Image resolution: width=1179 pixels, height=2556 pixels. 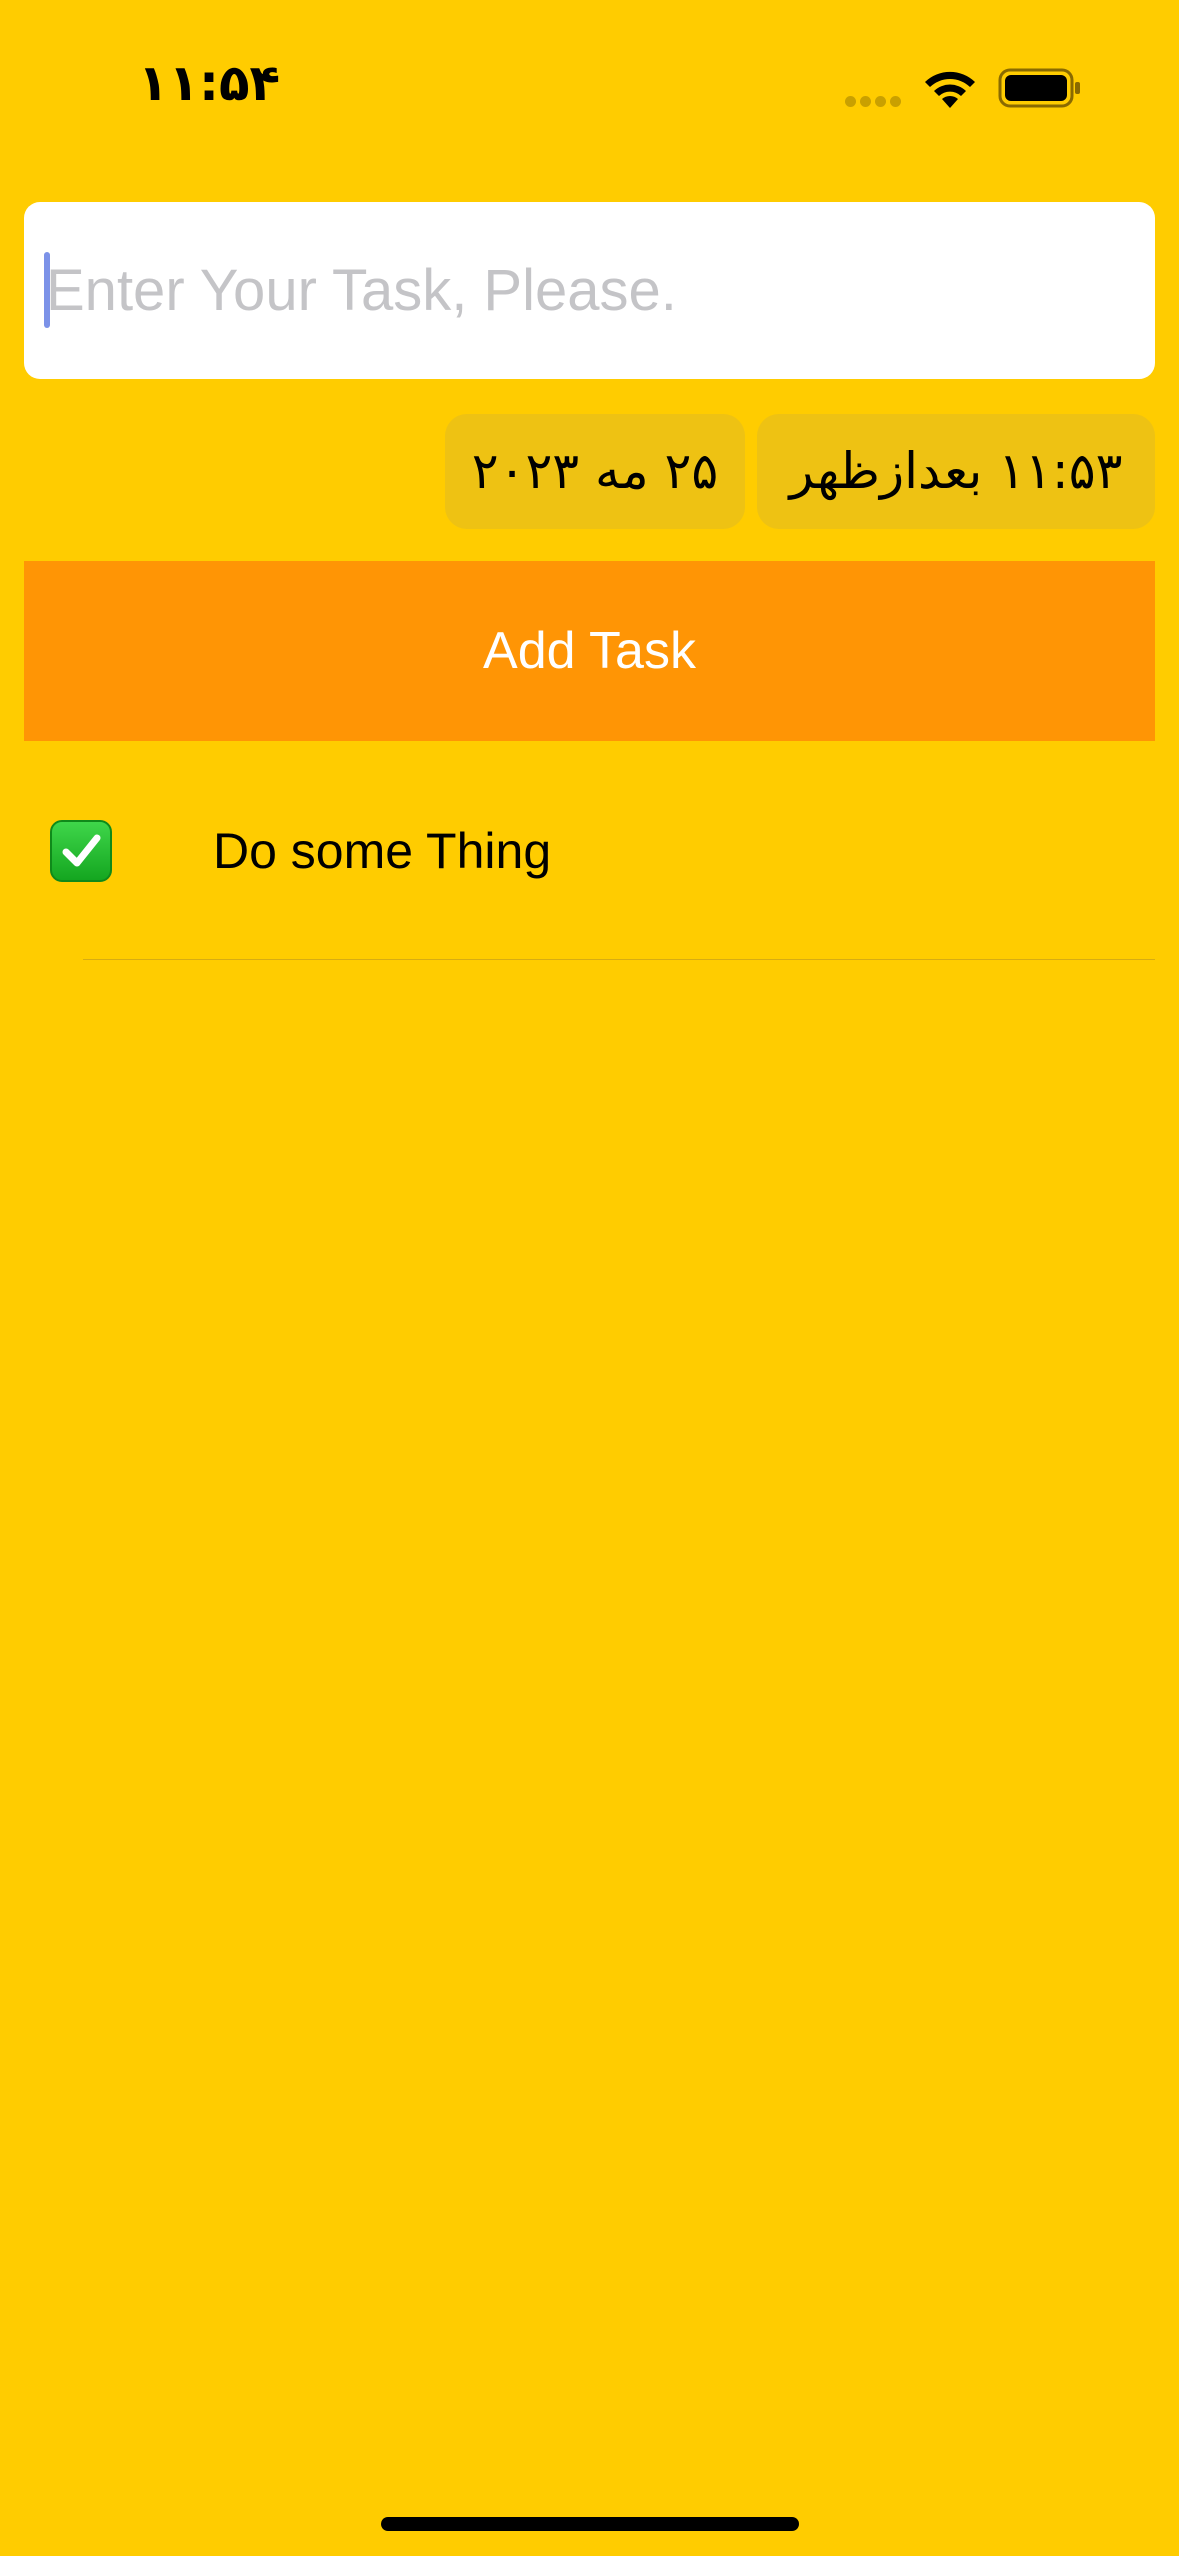 I want to click on task-input, so click(x=591, y=290).